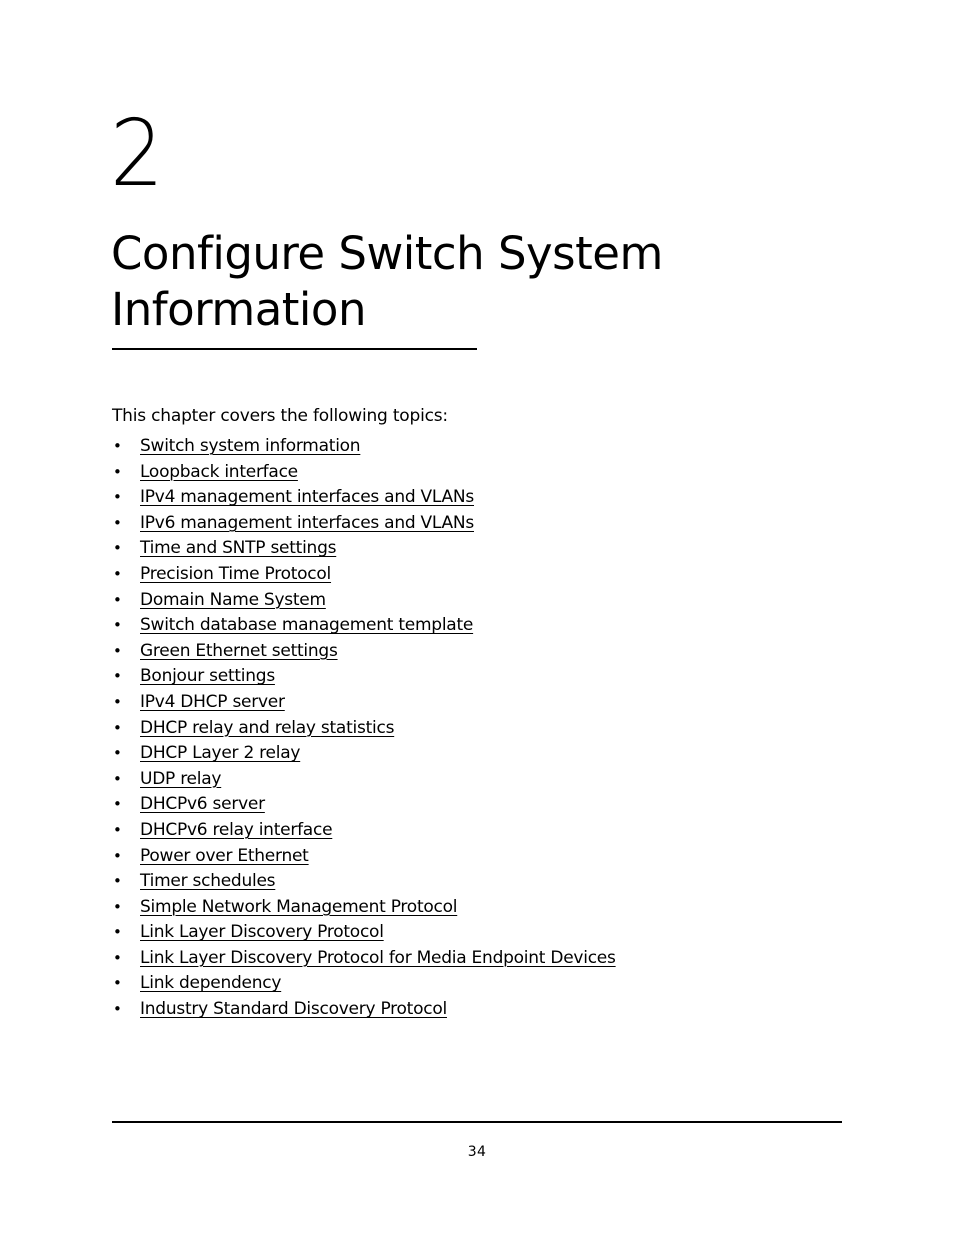 The image size is (954, 1235). Describe the element at coordinates (219, 473) in the screenshot. I see `topic-link: Loopback interface` at that location.